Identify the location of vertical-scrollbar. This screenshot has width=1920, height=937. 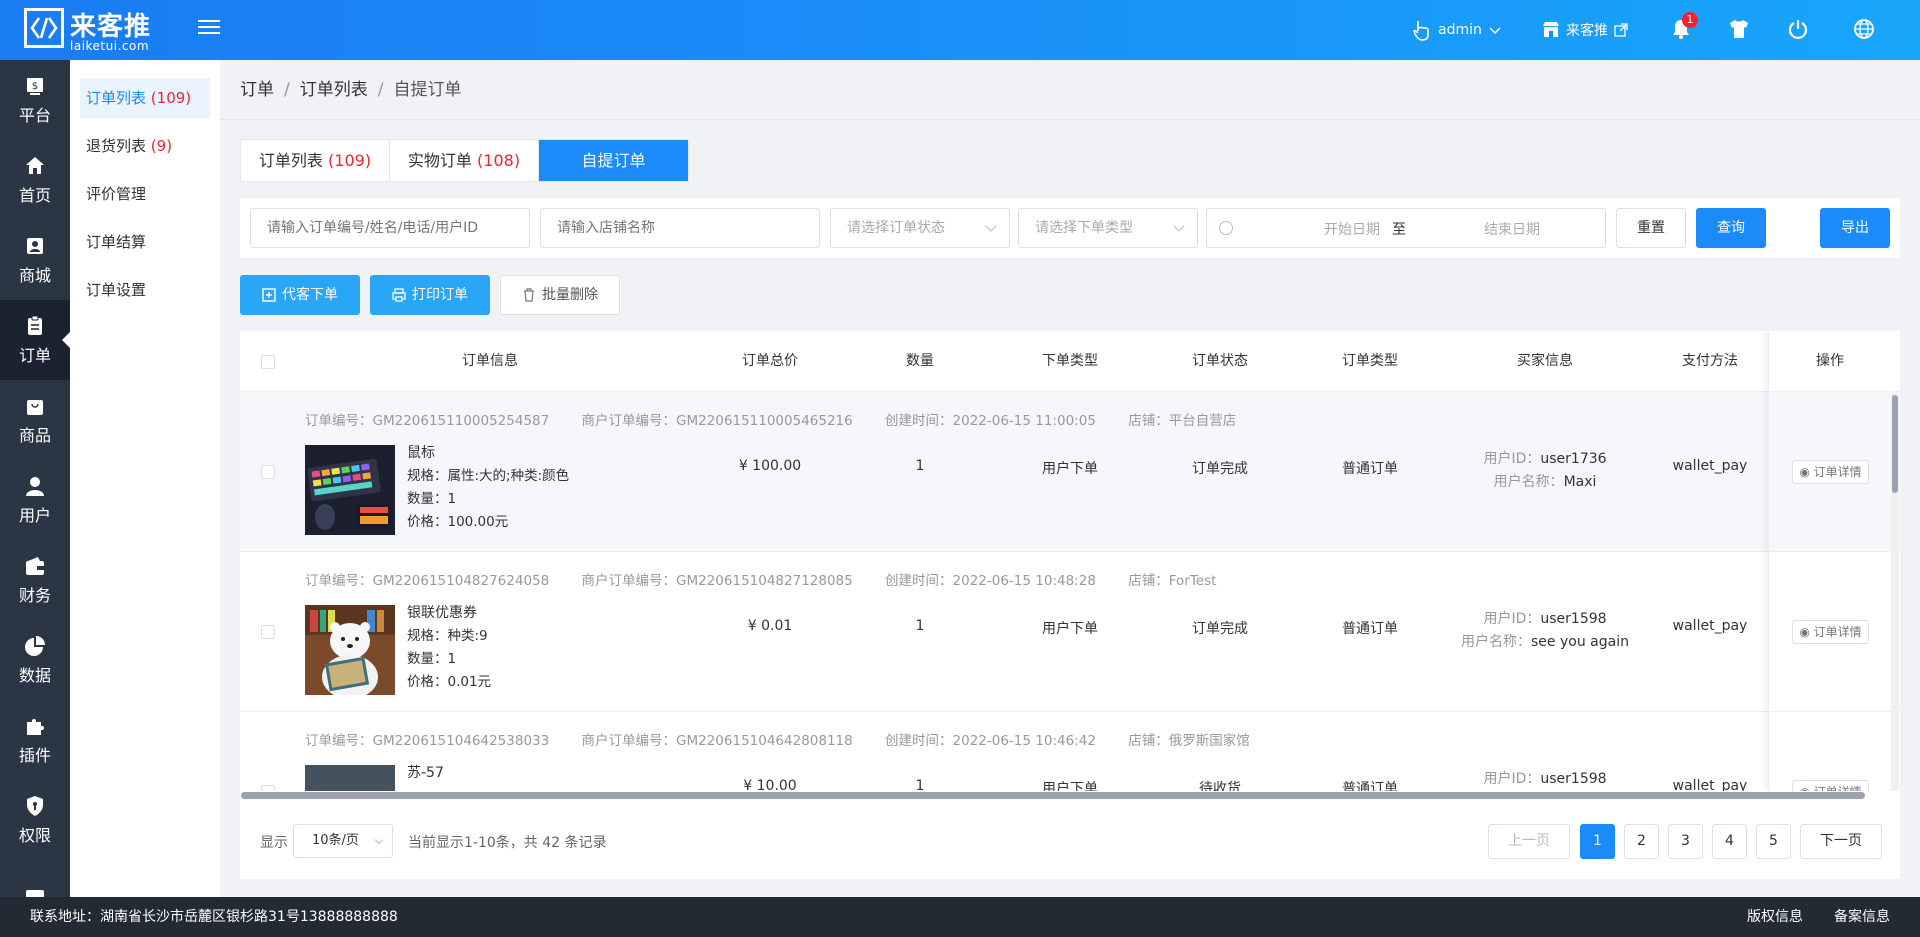
(1895, 592).